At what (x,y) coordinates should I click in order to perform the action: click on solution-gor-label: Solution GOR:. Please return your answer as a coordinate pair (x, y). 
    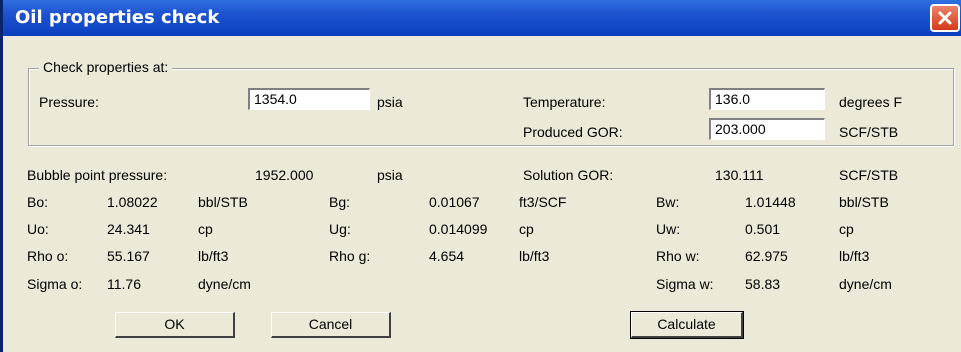
    Looking at the image, I should click on (568, 175).